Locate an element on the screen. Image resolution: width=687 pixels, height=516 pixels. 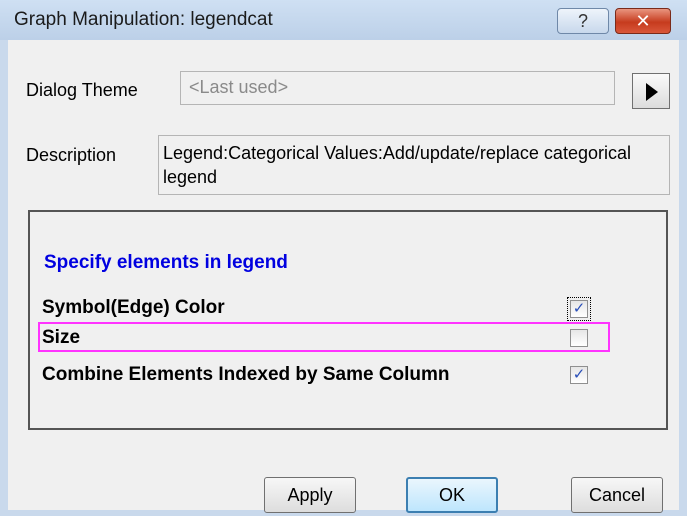
dialog-theme-field: <Last used> is located at coordinates (397, 88).